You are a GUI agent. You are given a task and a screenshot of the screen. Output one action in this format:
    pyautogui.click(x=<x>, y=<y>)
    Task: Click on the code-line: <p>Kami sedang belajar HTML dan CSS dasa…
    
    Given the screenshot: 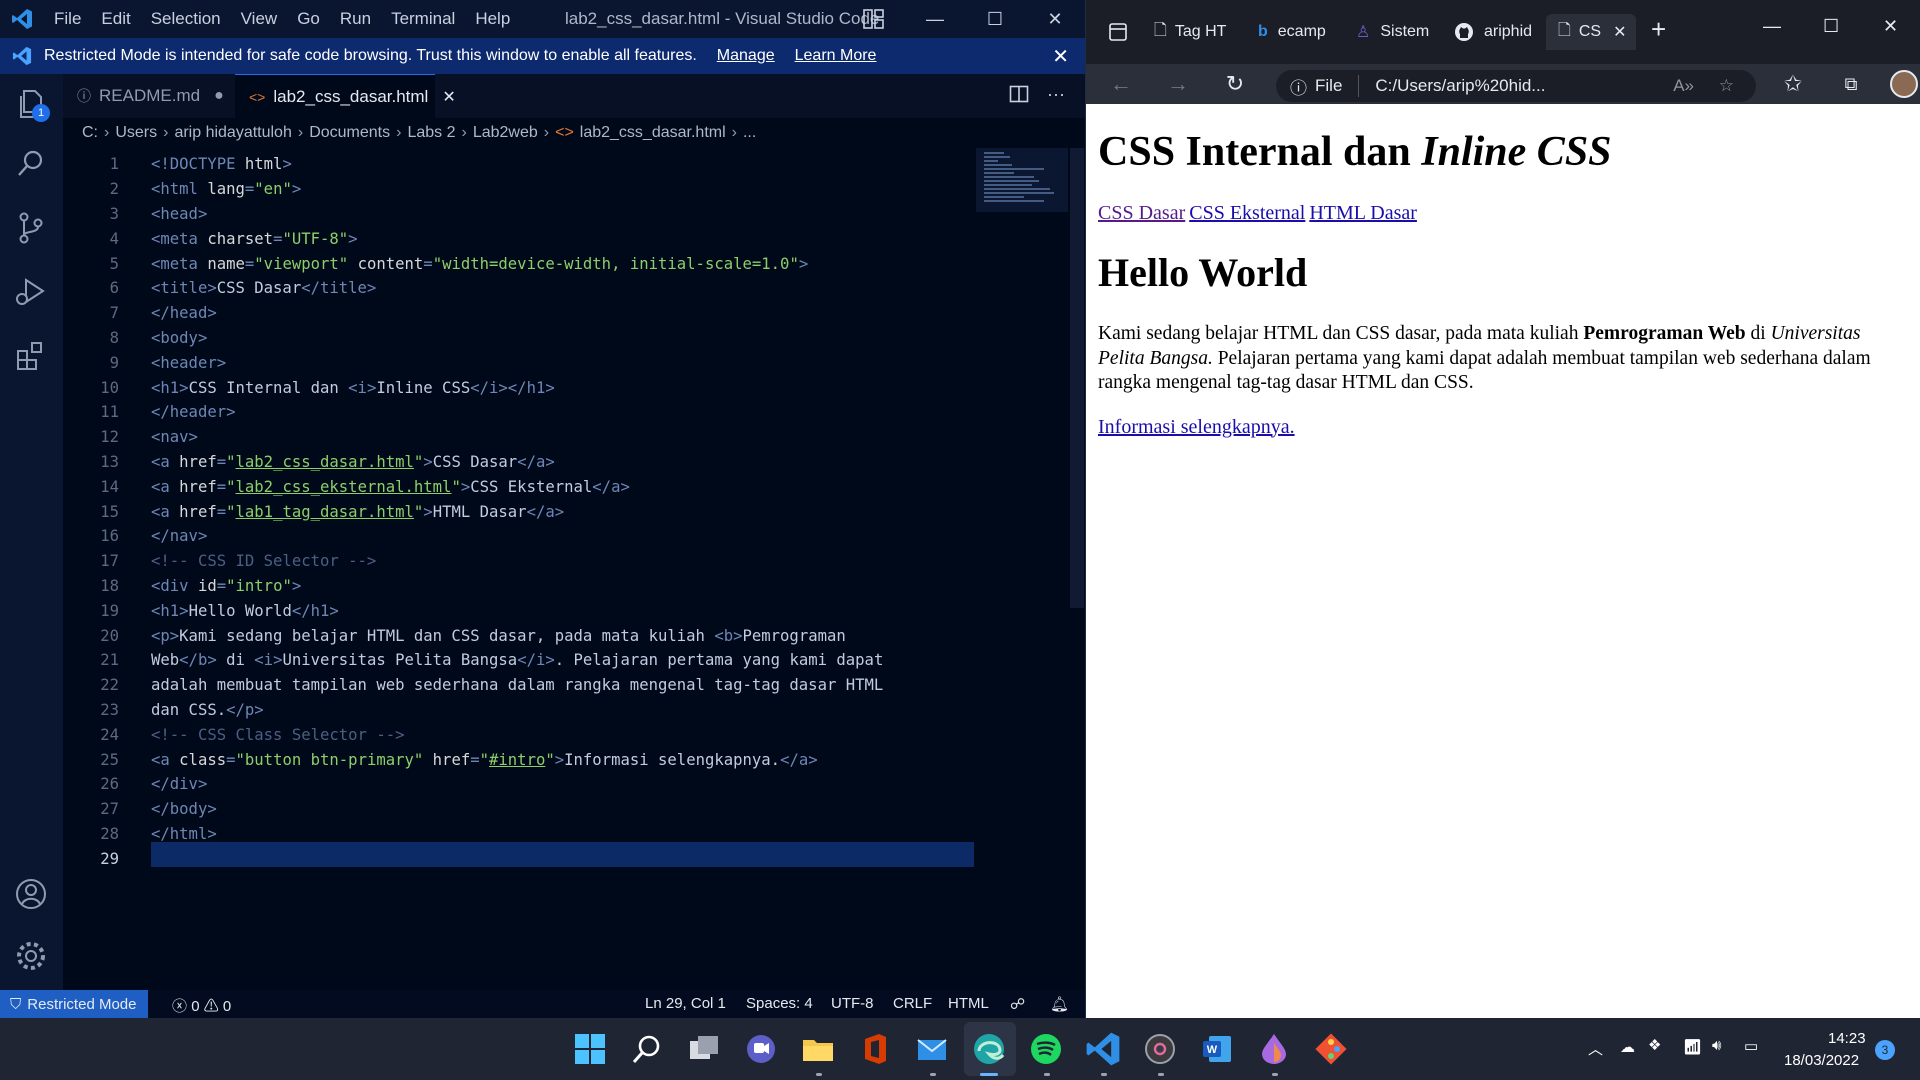 What is the action you would take?
    pyautogui.click(x=498, y=636)
    